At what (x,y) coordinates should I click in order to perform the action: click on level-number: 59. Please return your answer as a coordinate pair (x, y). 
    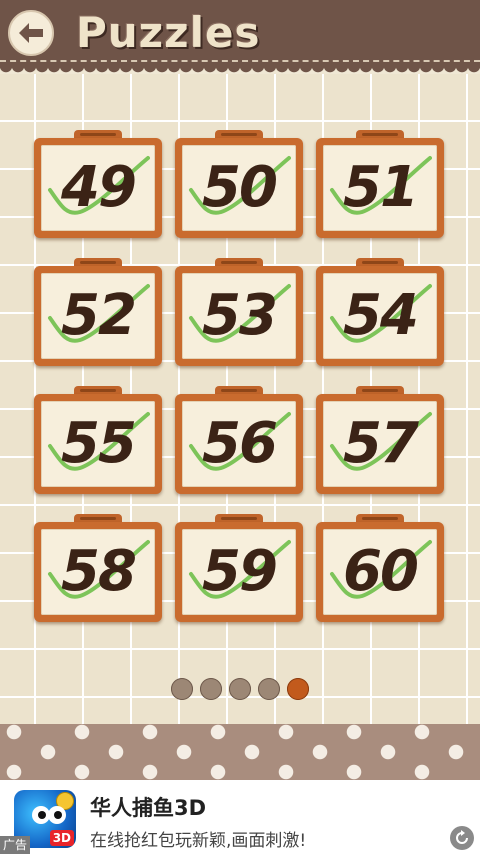
    Looking at the image, I should click on (240, 571).